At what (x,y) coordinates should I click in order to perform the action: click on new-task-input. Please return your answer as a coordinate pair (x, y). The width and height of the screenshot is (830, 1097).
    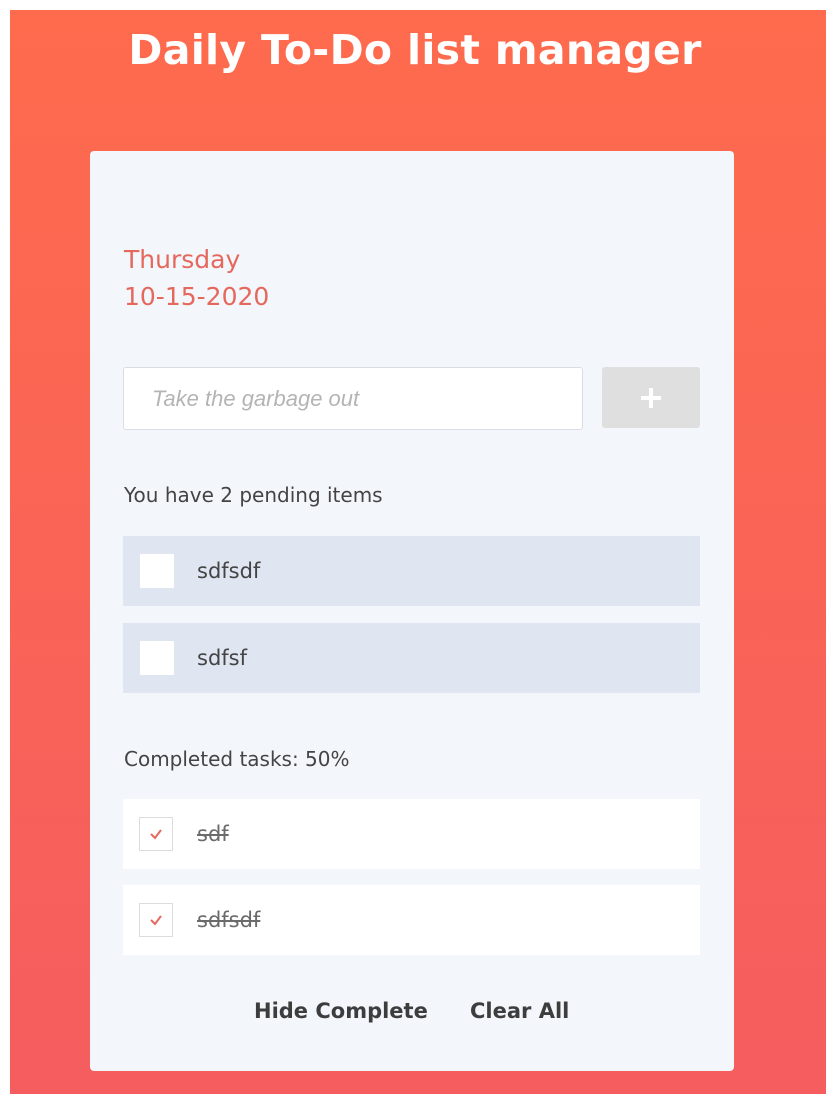
    Looking at the image, I should click on (353, 398).